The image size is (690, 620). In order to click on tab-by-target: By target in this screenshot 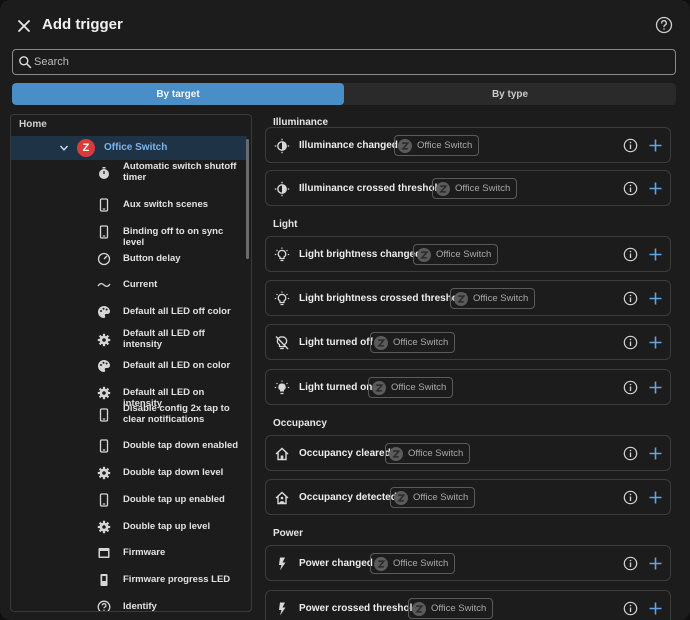, I will do `click(178, 94)`.